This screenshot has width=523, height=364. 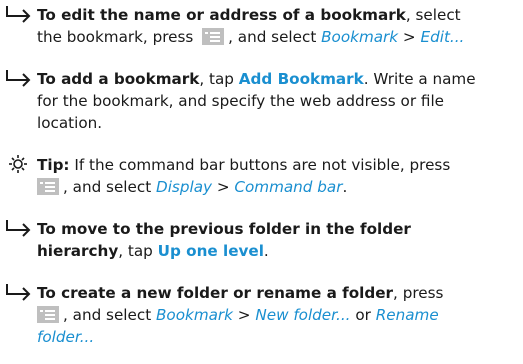 I want to click on menu-link: Display, so click(x=184, y=187).